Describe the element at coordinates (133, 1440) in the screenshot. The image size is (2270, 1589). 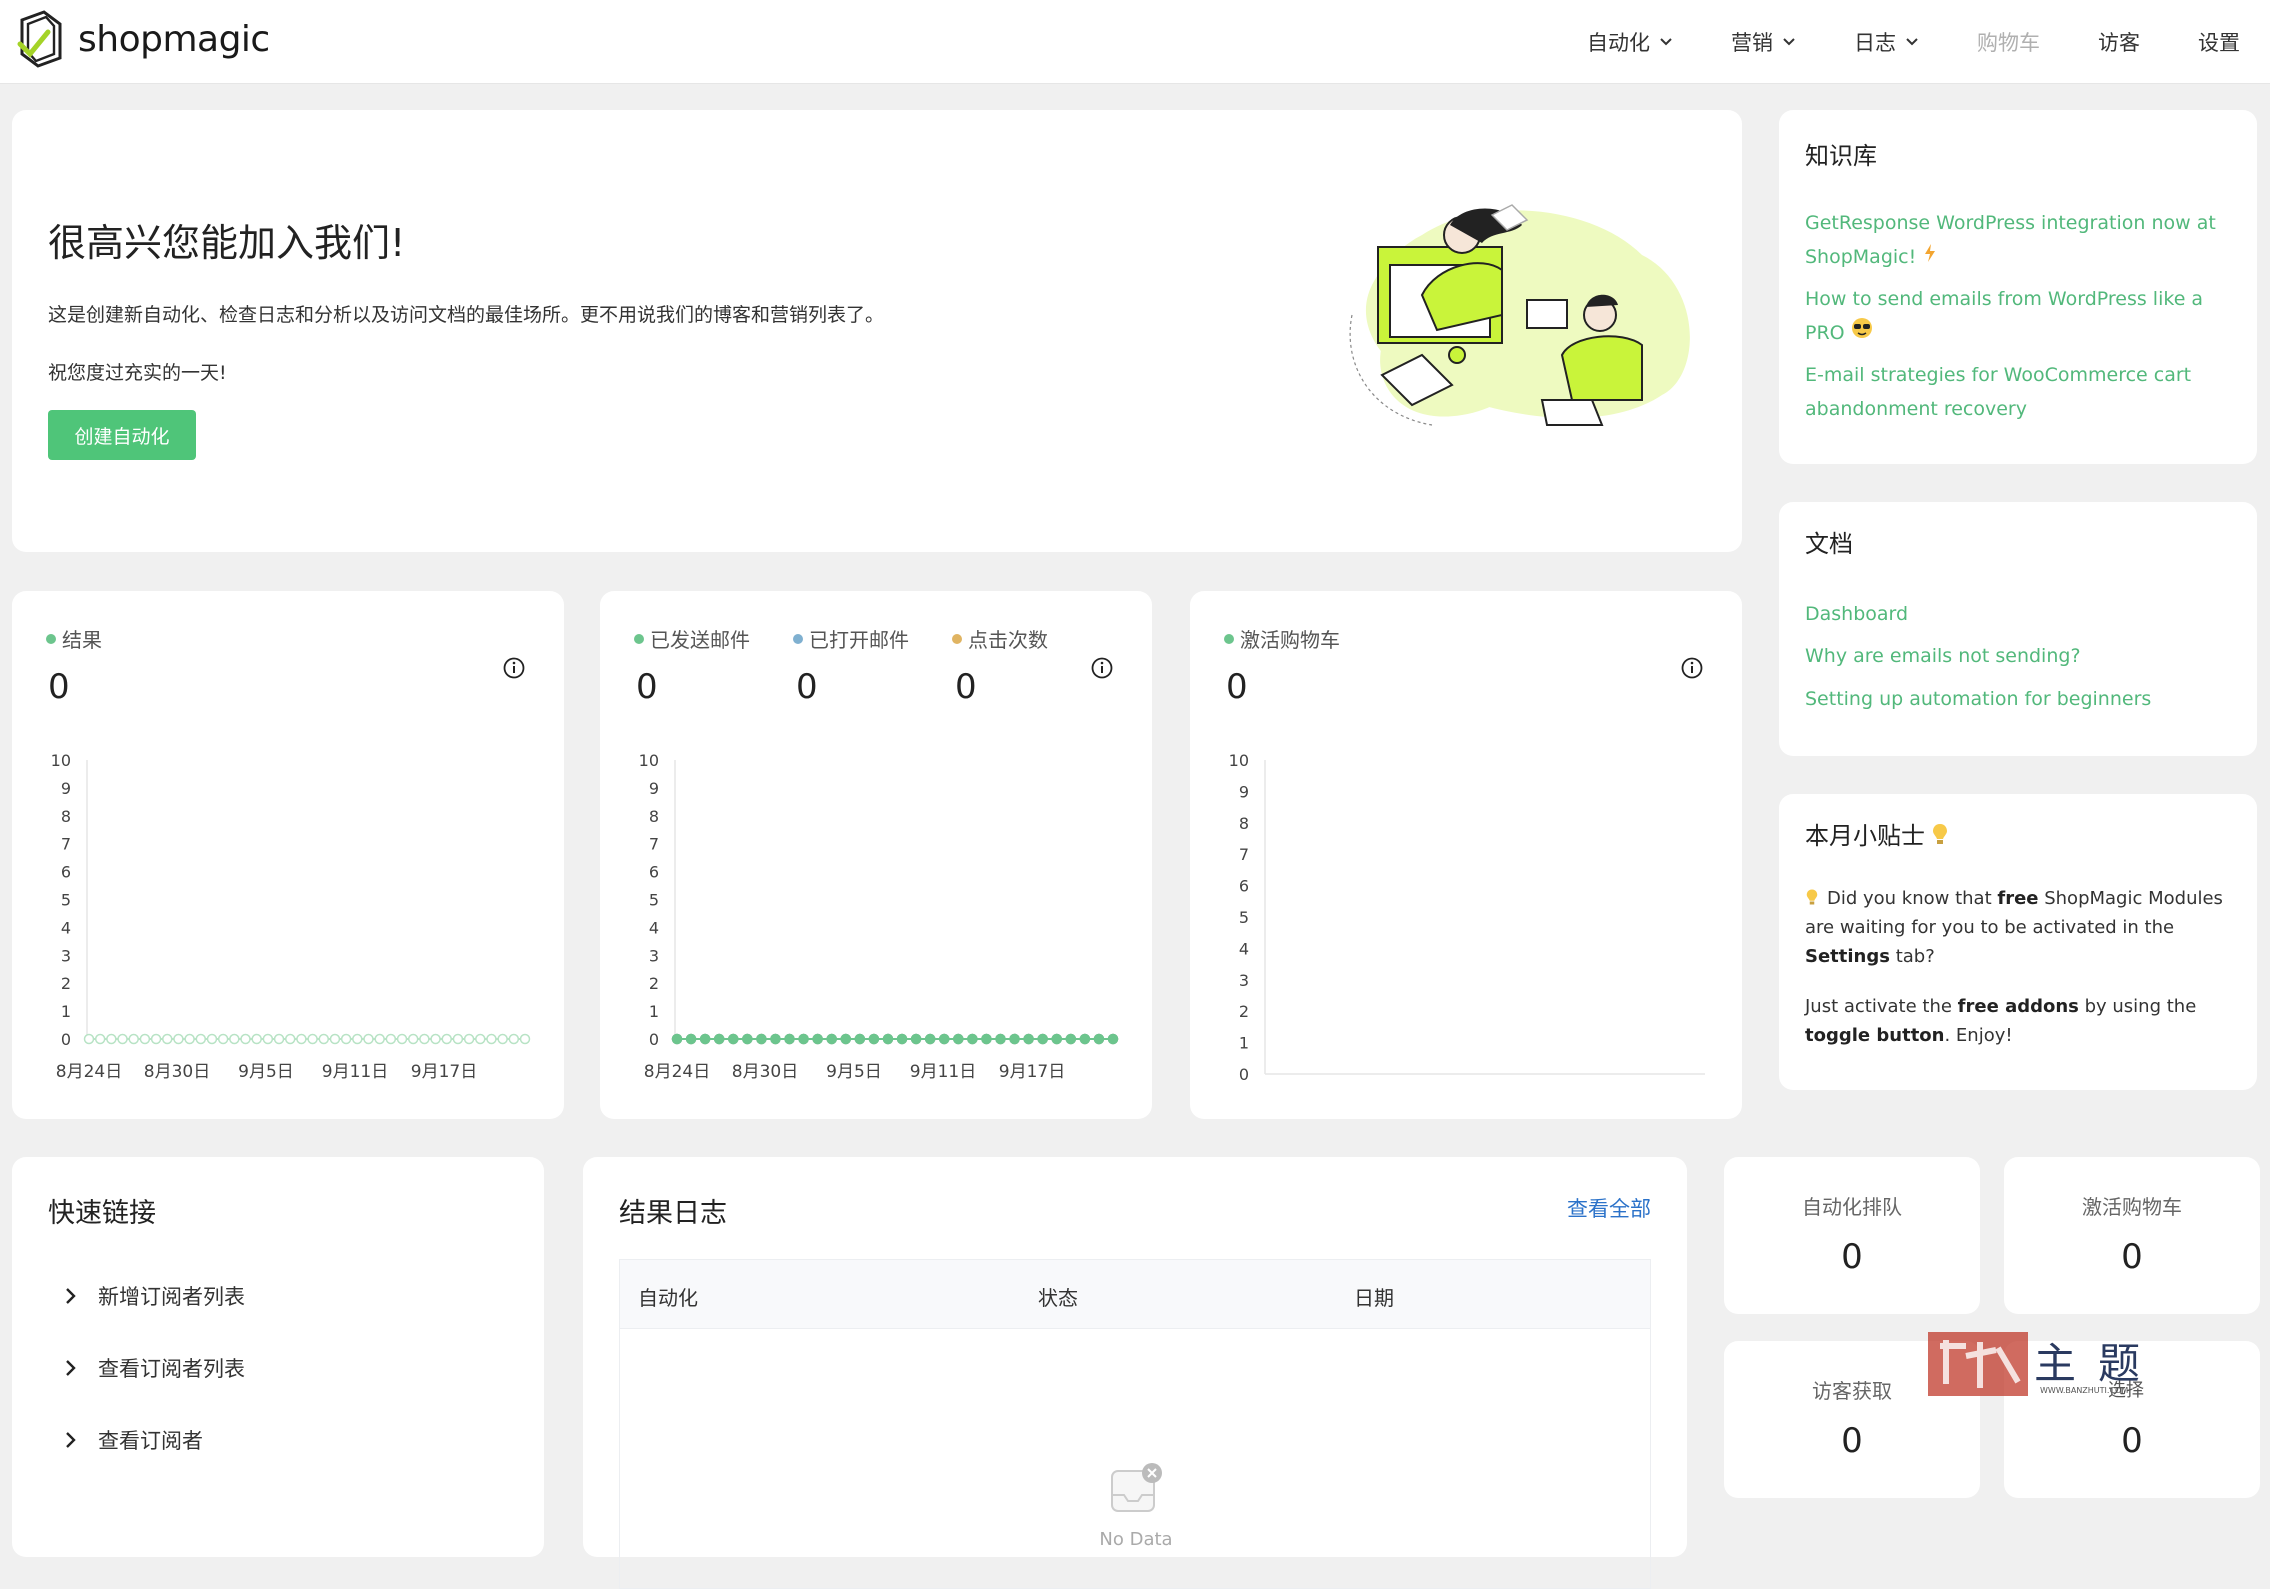
I see `quick-link-view-subscribers: 查看订阅者` at that location.